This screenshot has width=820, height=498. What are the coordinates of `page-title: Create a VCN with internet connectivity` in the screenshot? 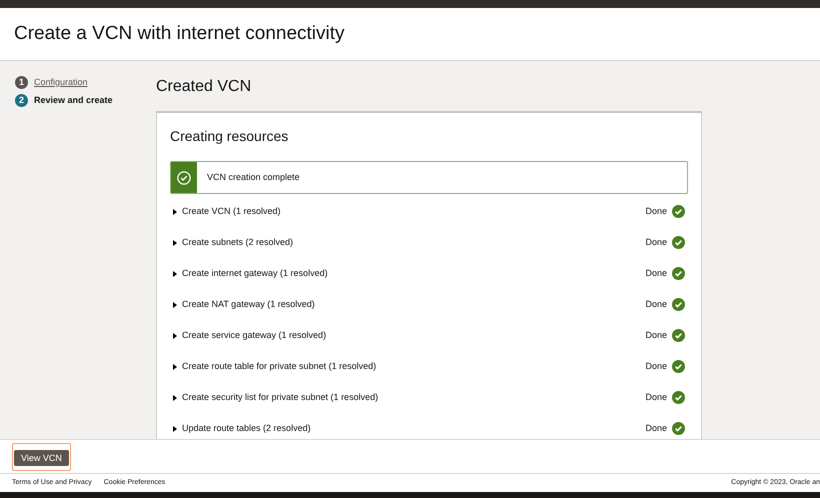 It's located at (179, 34).